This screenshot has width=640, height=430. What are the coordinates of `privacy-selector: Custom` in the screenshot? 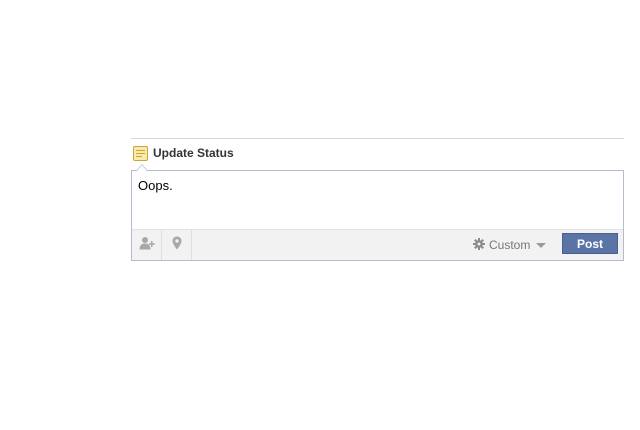 It's located at (510, 245).